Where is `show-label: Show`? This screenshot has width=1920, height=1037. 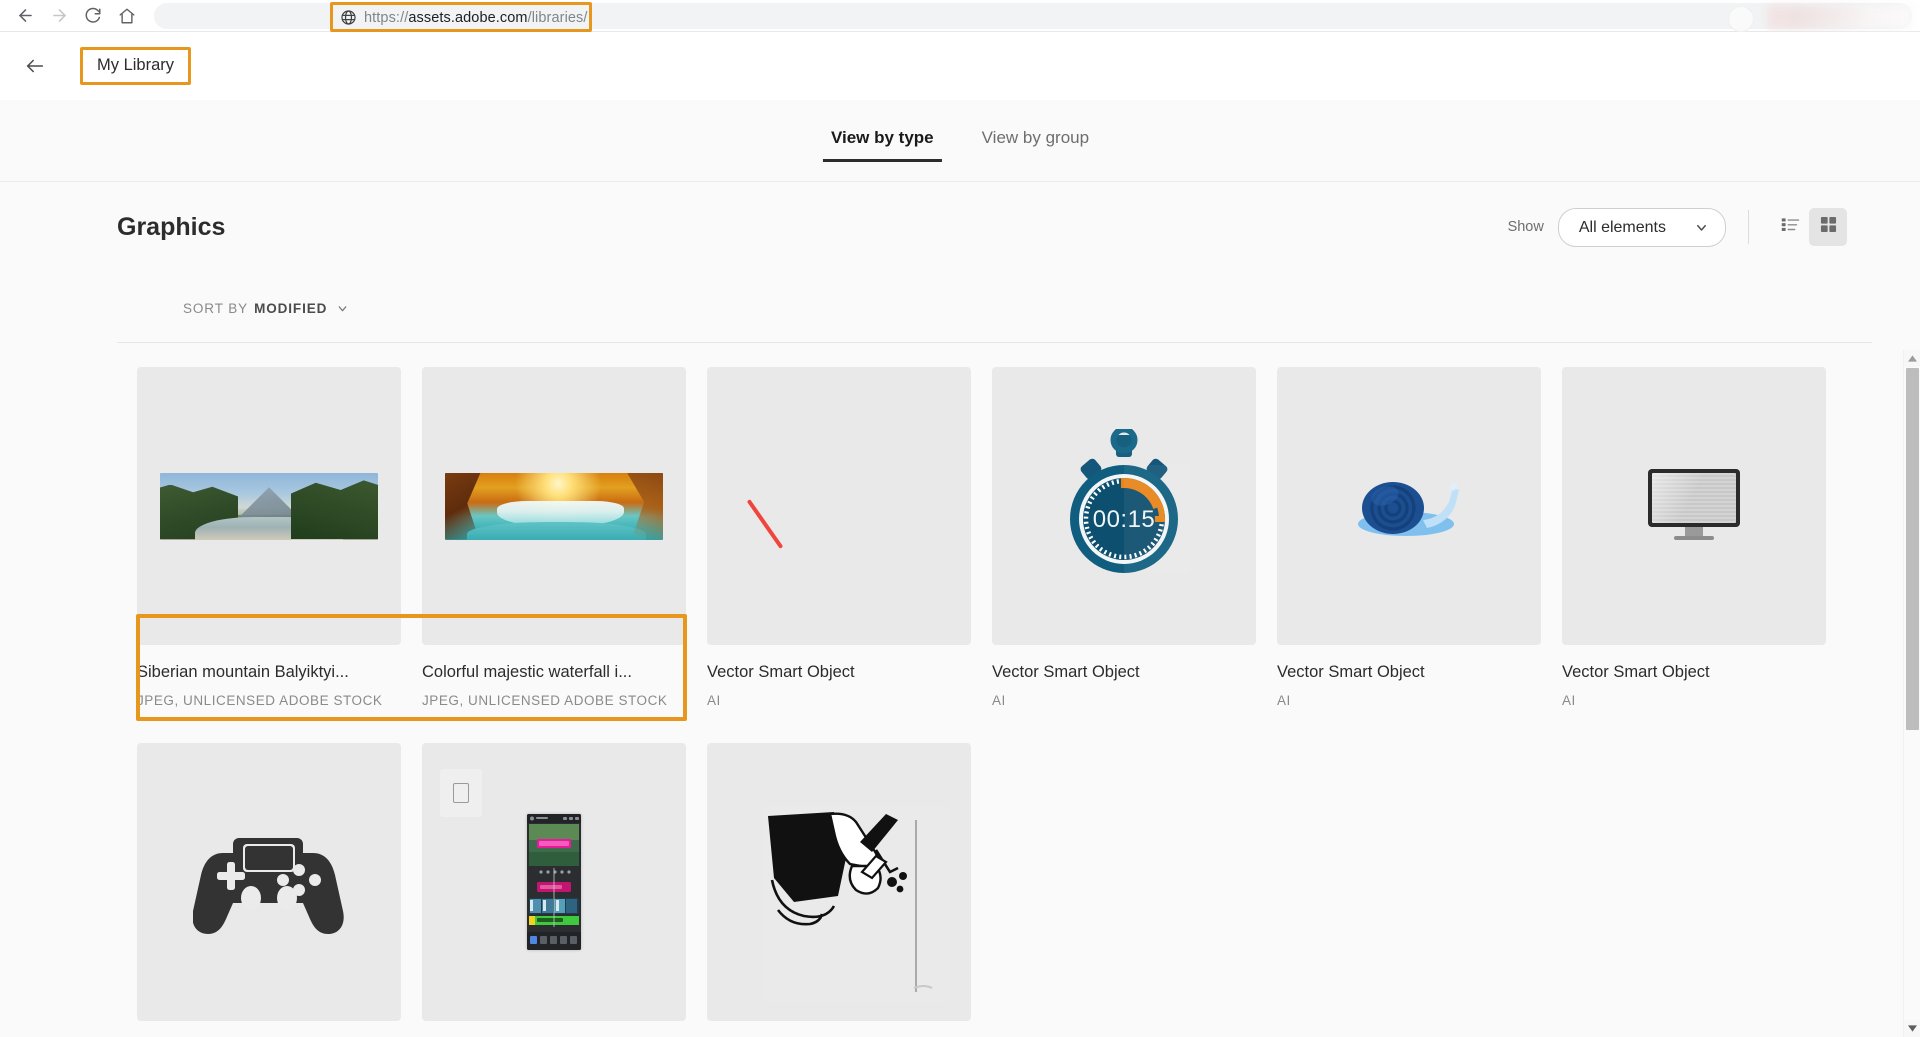 show-label: Show is located at coordinates (1525, 227).